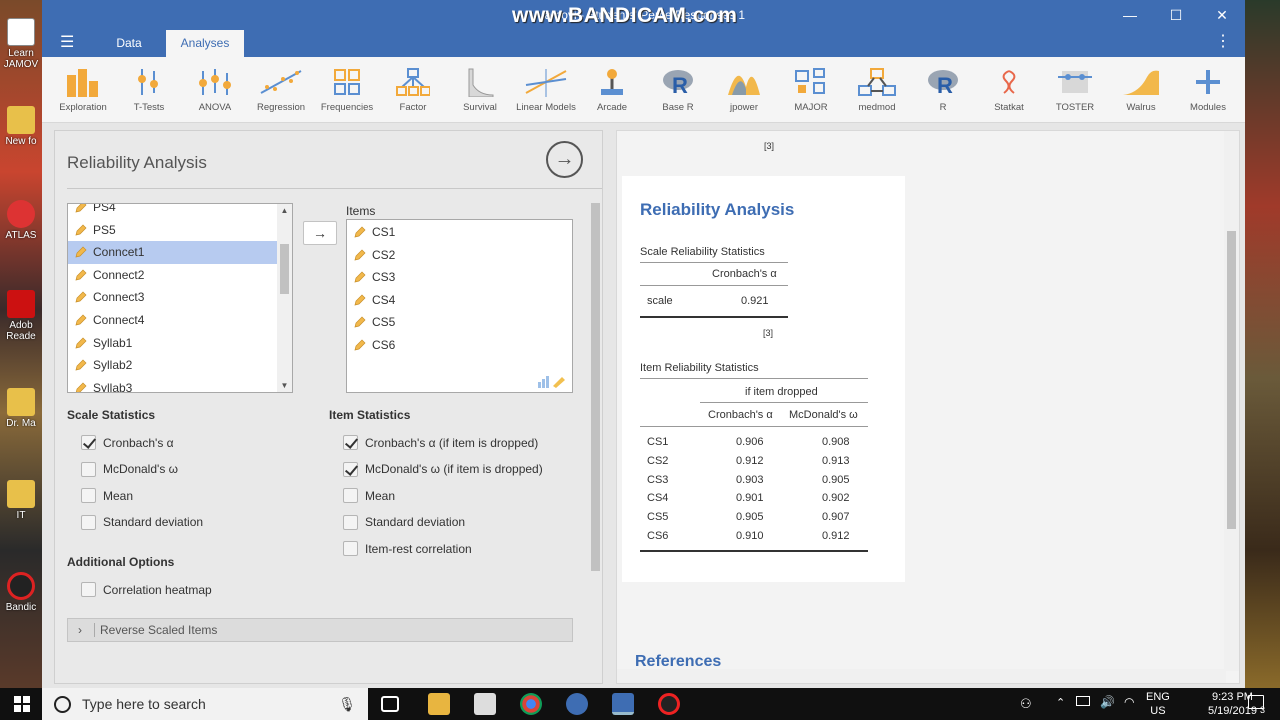  What do you see at coordinates (21, 44) in the screenshot?
I see `desktop-icon-learn-jamovi: Learn JAMOV` at bounding box center [21, 44].